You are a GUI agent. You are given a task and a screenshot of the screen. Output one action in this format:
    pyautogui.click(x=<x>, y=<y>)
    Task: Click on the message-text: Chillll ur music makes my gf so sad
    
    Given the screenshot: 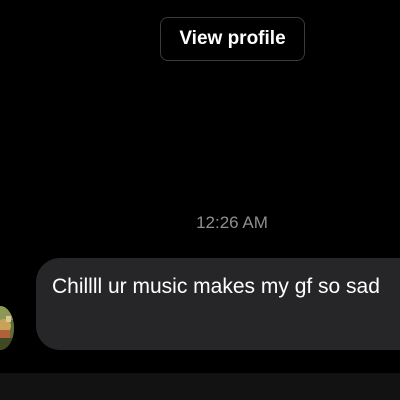 What is the action you would take?
    pyautogui.click(x=216, y=286)
    